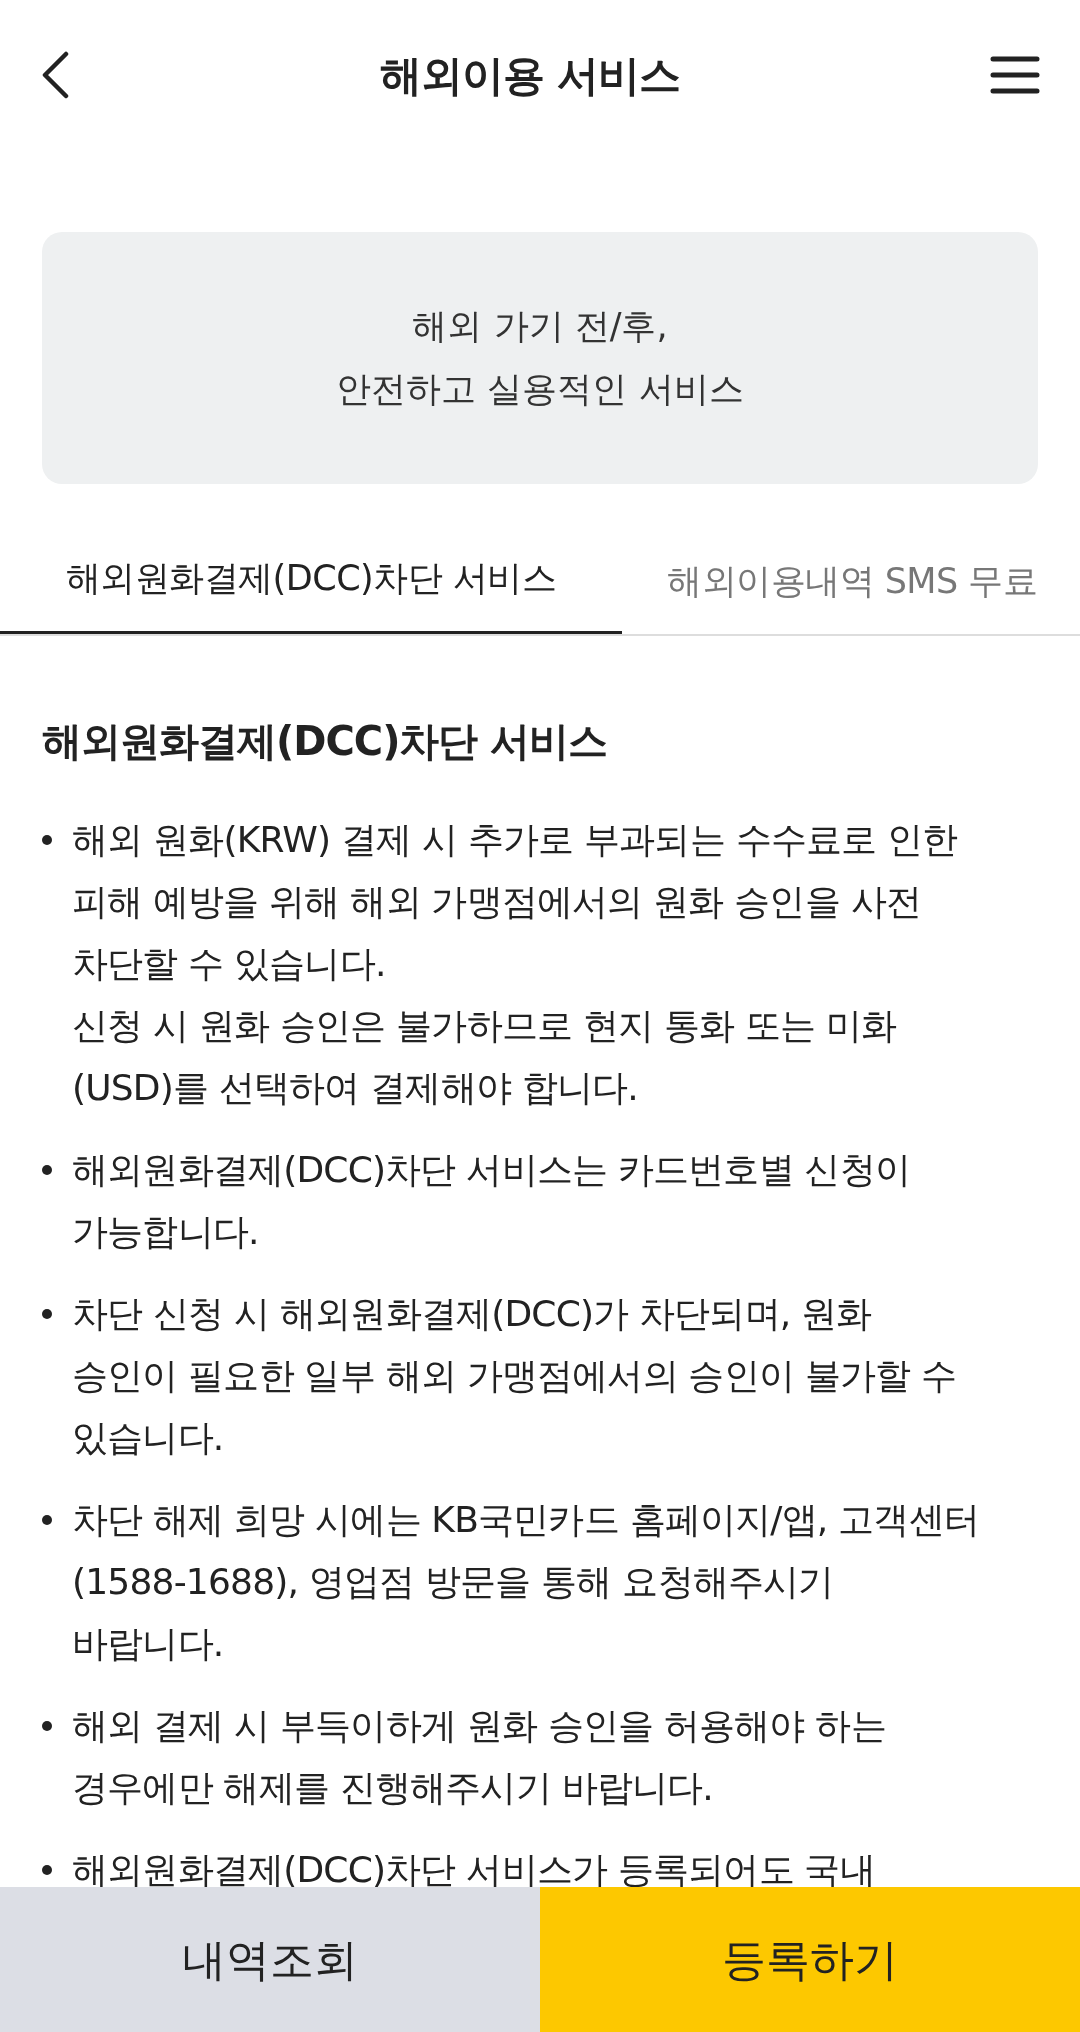 The width and height of the screenshot is (1080, 2032). Describe the element at coordinates (515, 964) in the screenshot. I see `bullet-text: 해외 원화(KRW) 결제 시 추가로 부과되는 수수료로 인한 피해 예방을 위해 해외 가맹점에서의 원화 승인을 사전 차단할 수 있습니다. 신청 시 원화 승인은 불가하므로 현지 통화 또는 미화 (USD)를 선택하여 결제해야 합니다.` at that location.